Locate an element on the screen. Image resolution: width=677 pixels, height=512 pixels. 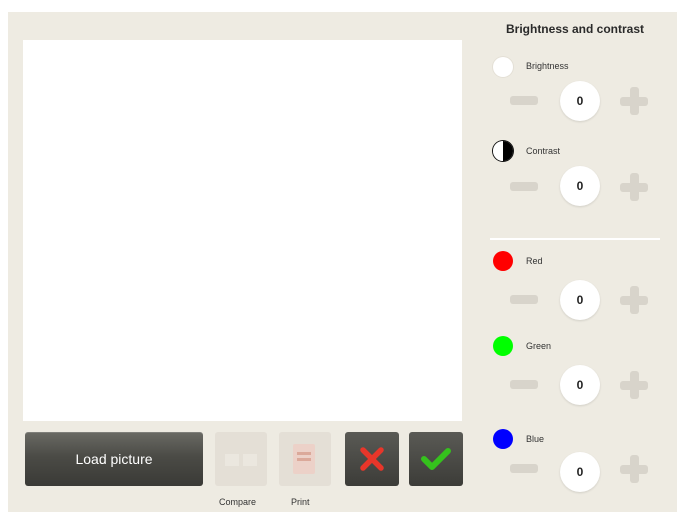
load-picture-button: Load picture is located at coordinates (114, 459).